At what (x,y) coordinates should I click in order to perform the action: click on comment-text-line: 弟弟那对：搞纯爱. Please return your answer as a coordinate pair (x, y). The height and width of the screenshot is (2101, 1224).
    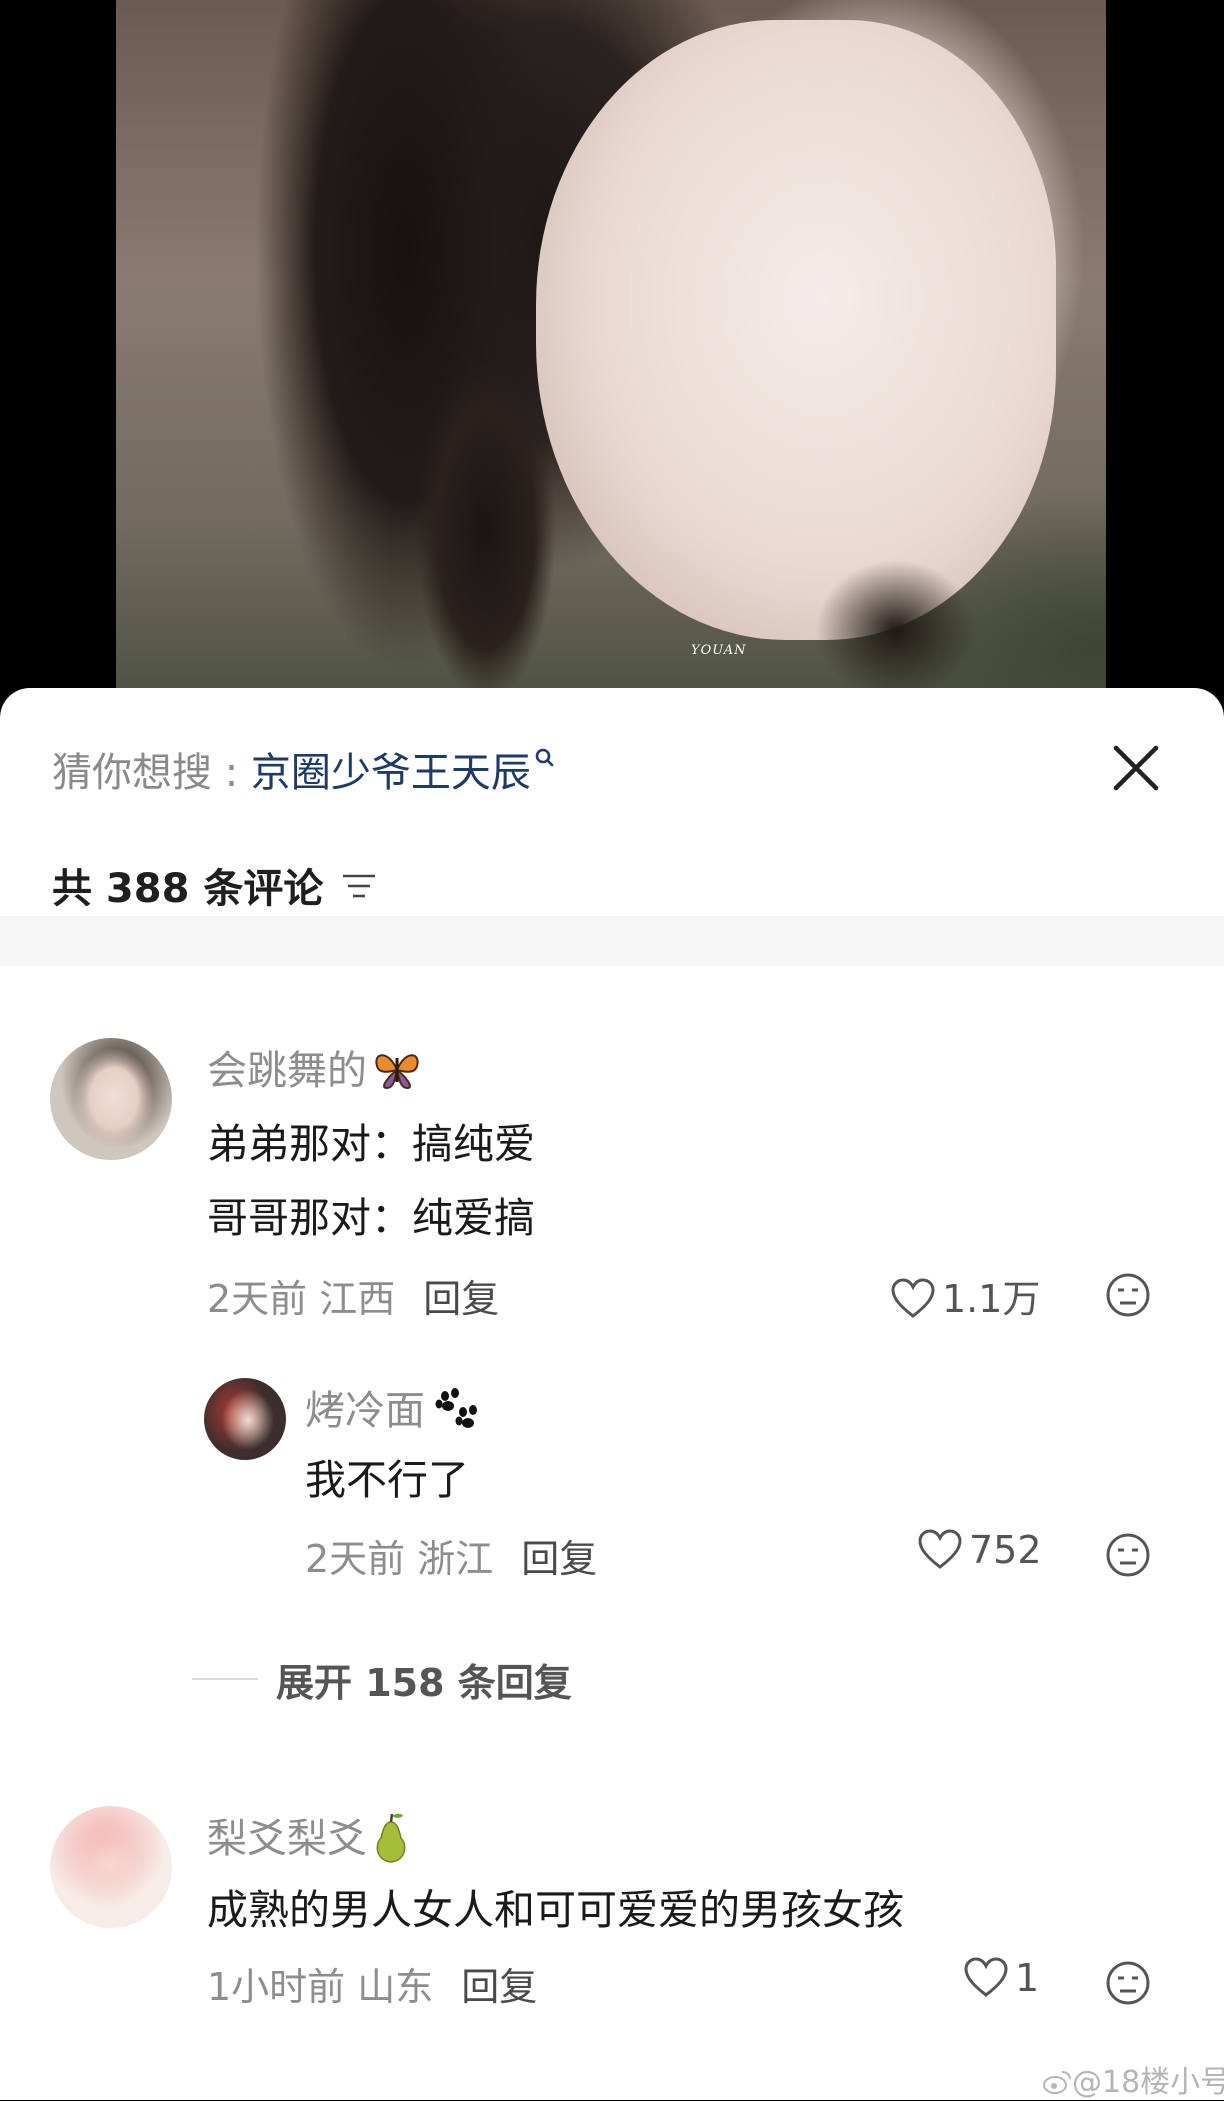
    Looking at the image, I should click on (371, 1144).